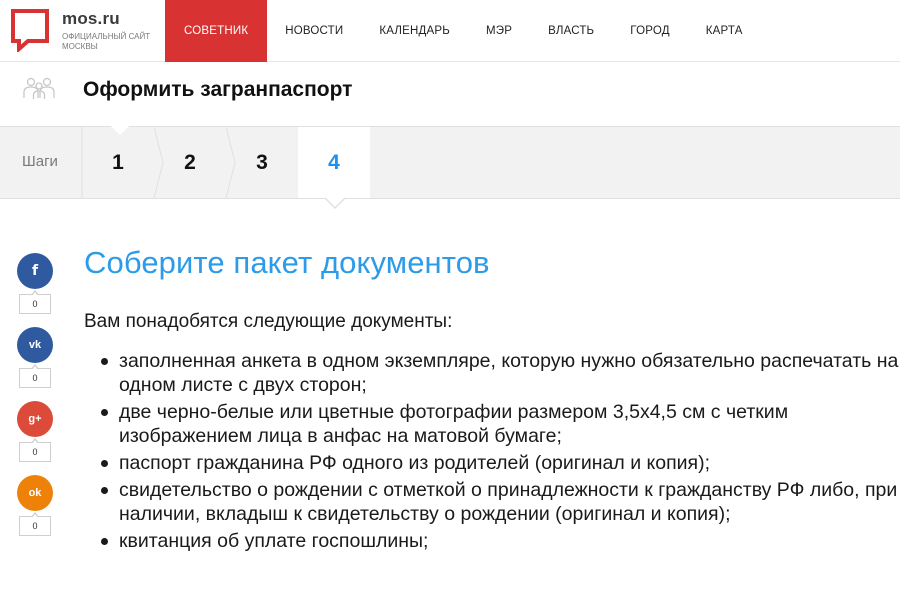 This screenshot has width=900, height=600. I want to click on steps-label: Шаги, so click(40, 161).